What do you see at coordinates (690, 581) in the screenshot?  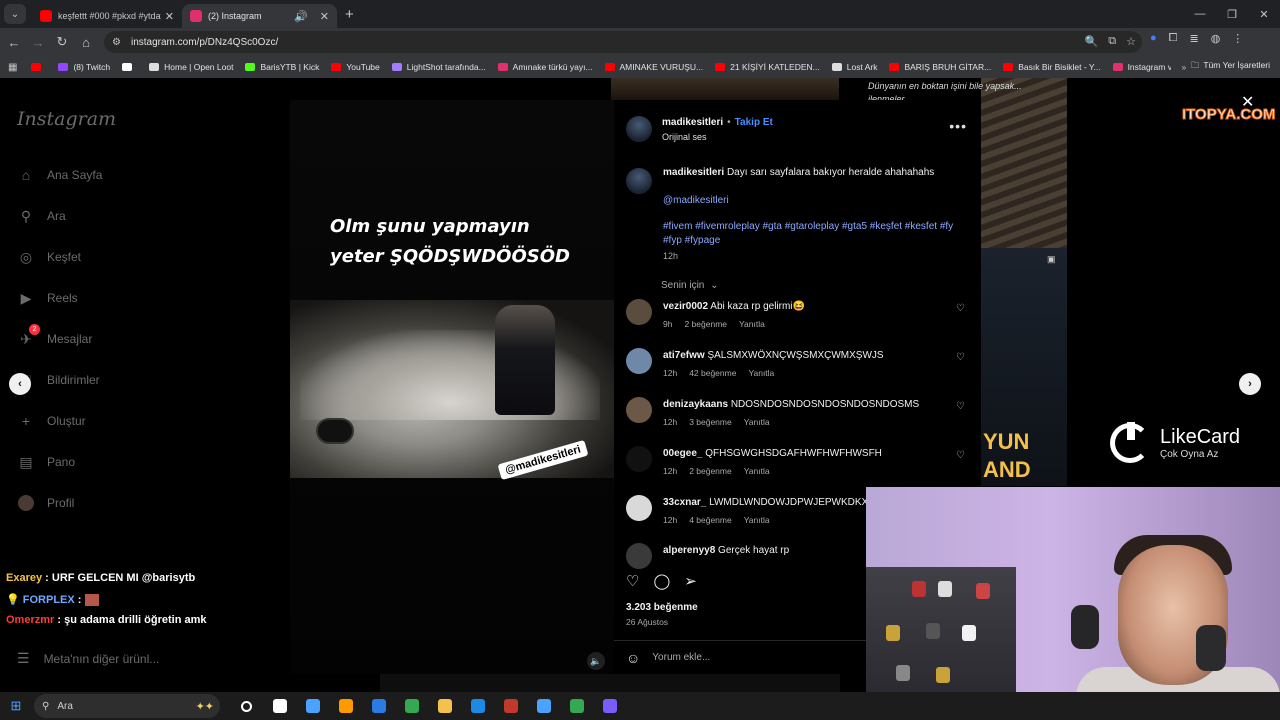 I see `share-icon: ➢` at bounding box center [690, 581].